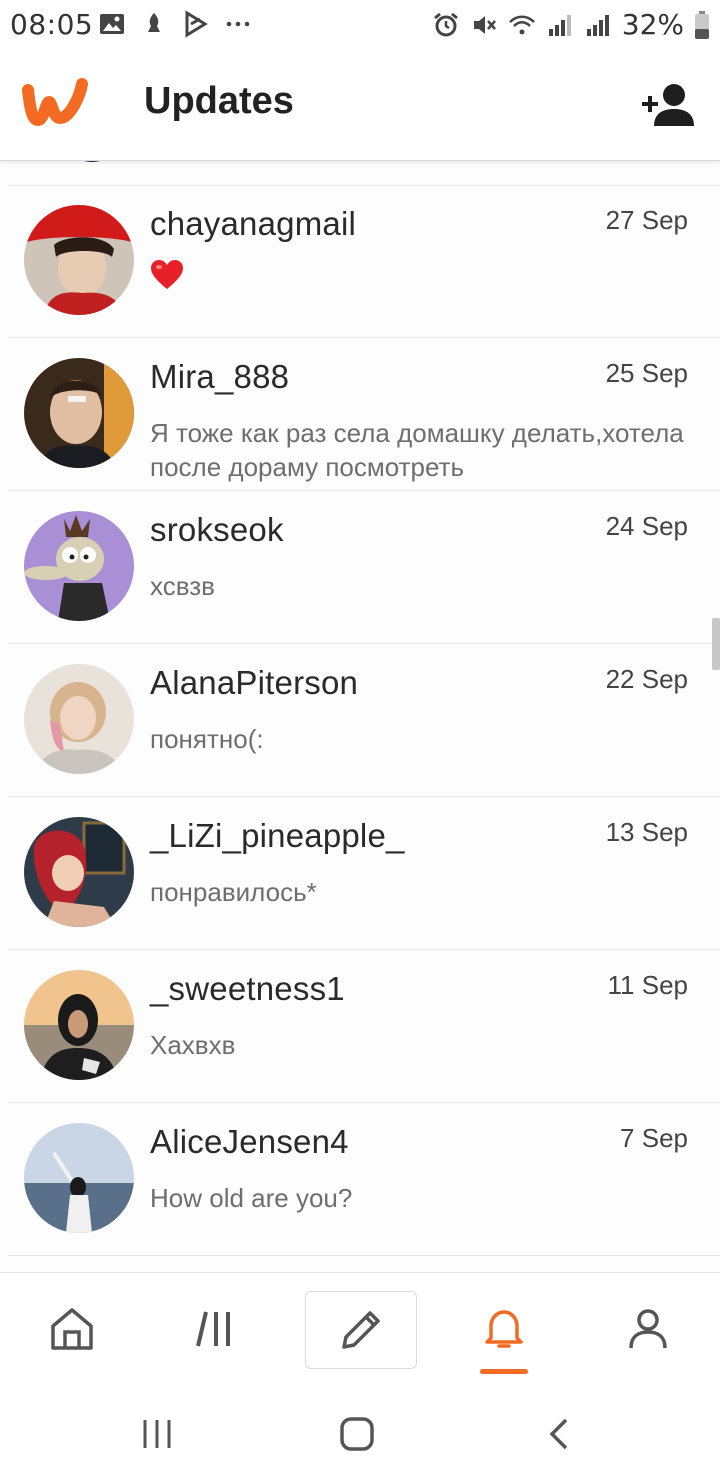 This screenshot has height=1480, width=720. I want to click on battery-percent: 32%, so click(652, 24).